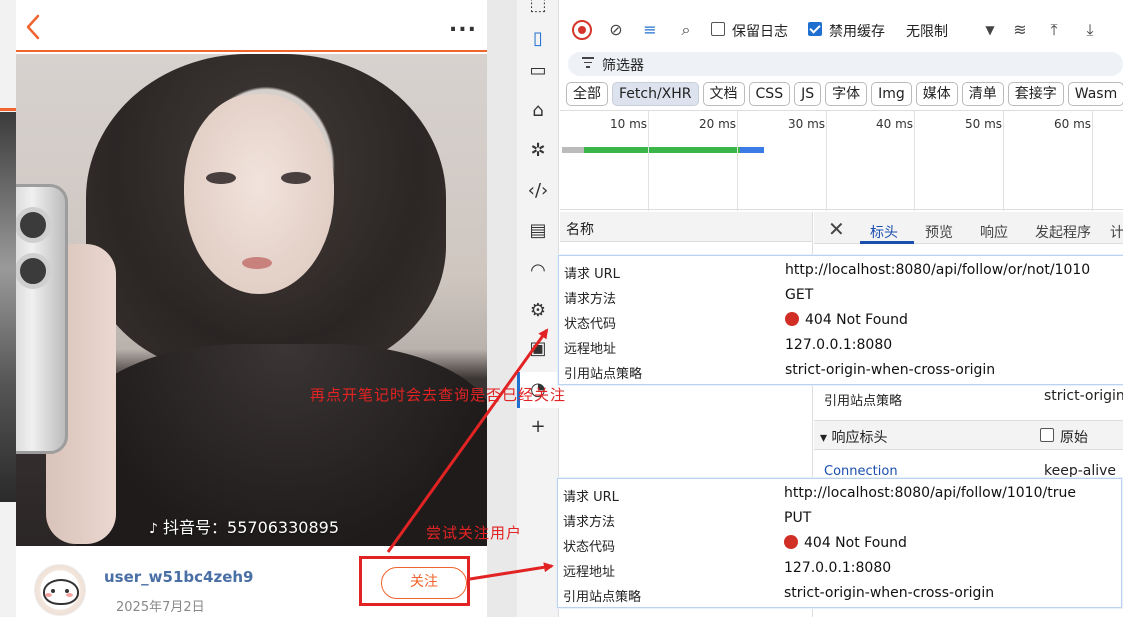 This screenshot has width=1123, height=617. Describe the element at coordinates (467, 440) in the screenshot. I see `arrow-to-get-request` at that location.